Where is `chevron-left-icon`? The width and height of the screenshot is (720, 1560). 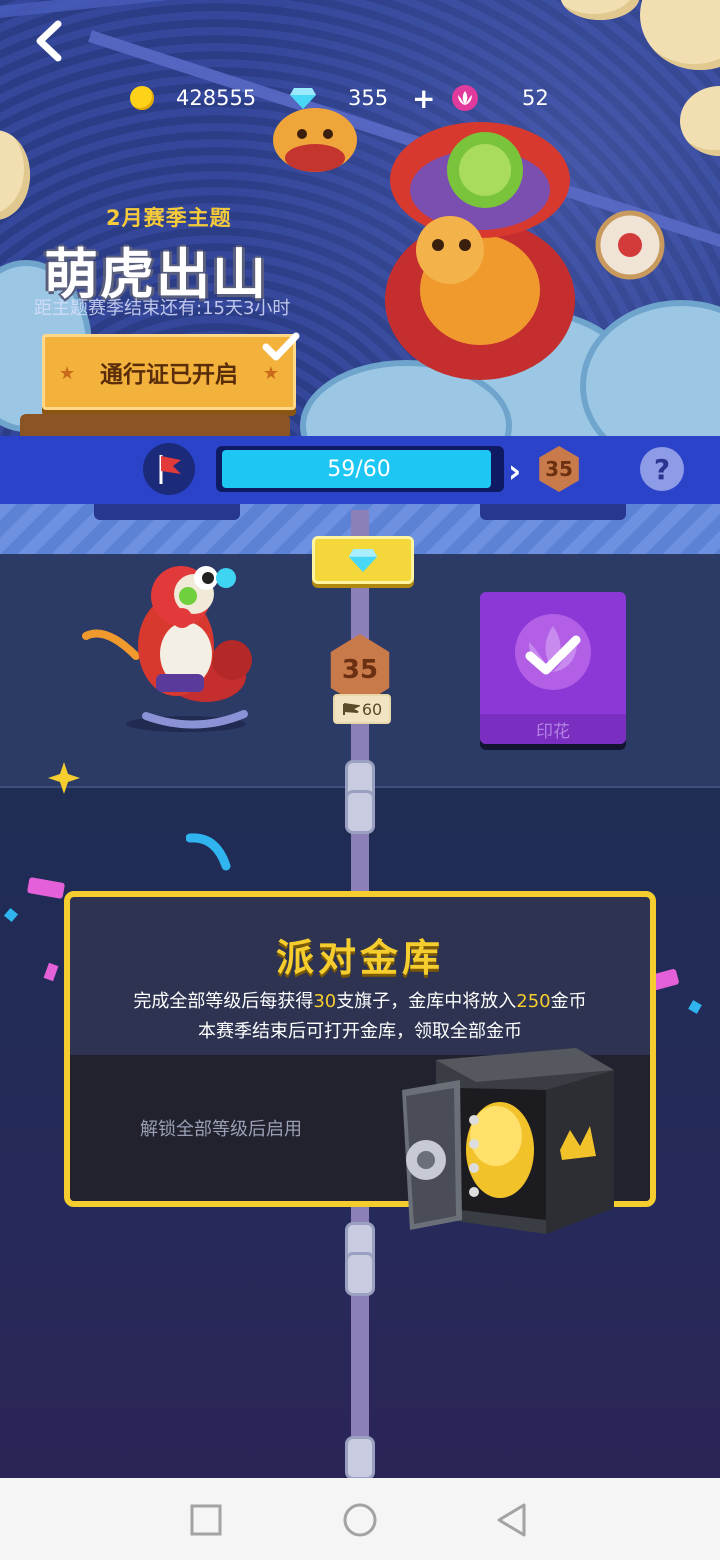
chevron-left-icon is located at coordinates (49, 41).